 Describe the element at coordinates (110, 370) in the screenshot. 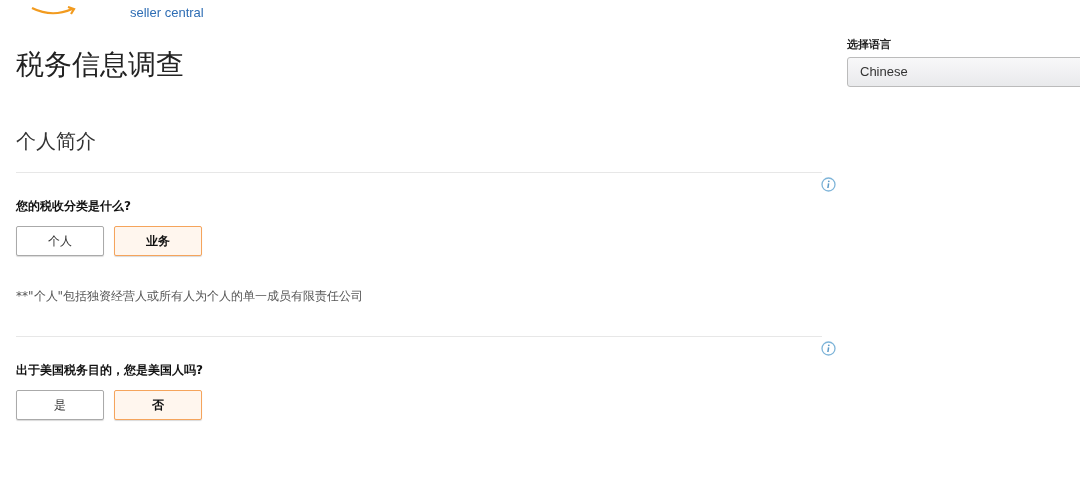

I see `question-label: 出于美国税务目的，您是美国人吗?` at that location.